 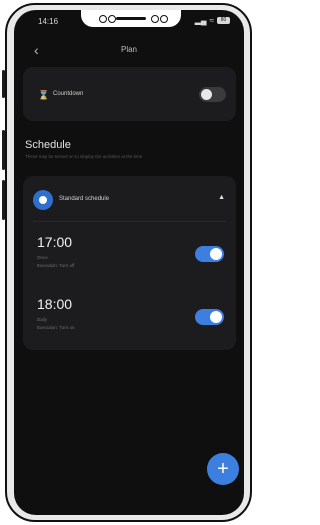 What do you see at coordinates (55, 304) in the screenshot?
I see `entry-time: 18:00` at bounding box center [55, 304].